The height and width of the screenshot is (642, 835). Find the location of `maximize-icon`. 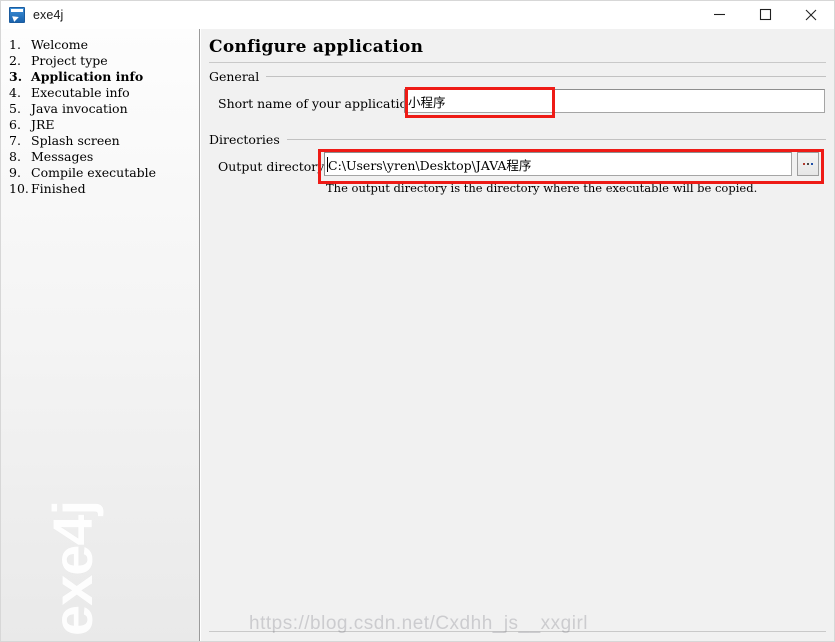

maximize-icon is located at coordinates (765, 14).